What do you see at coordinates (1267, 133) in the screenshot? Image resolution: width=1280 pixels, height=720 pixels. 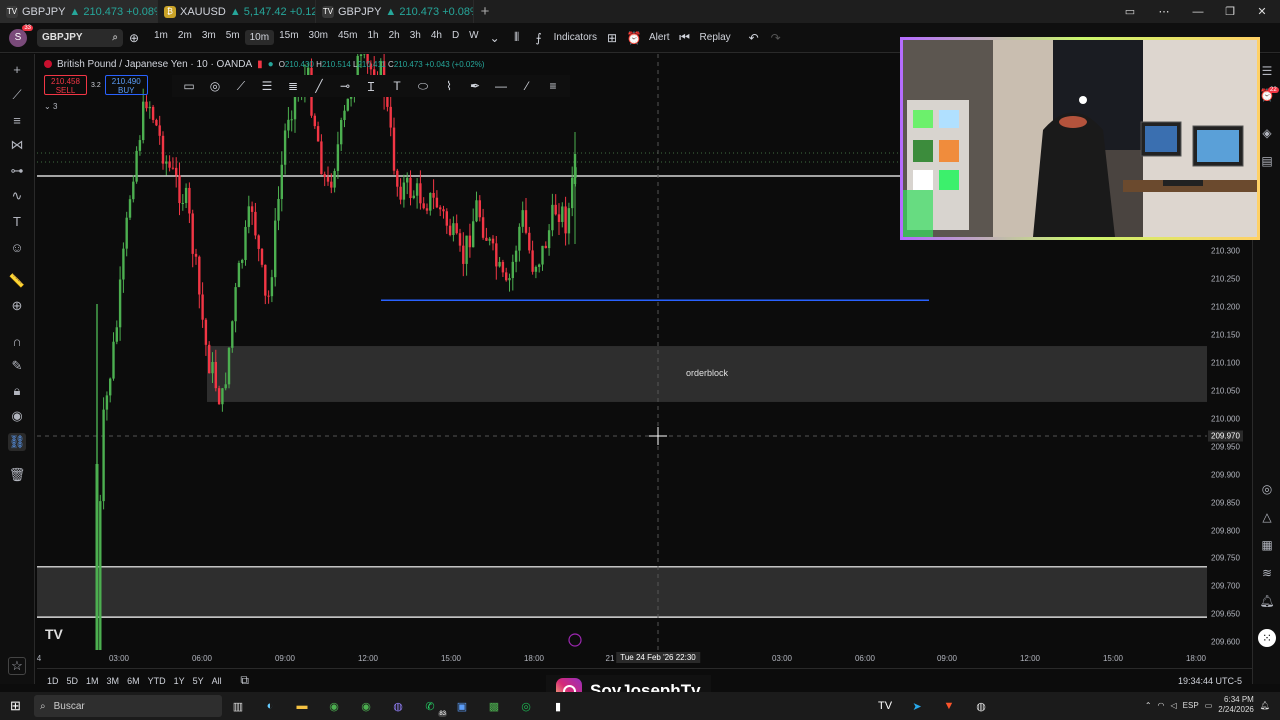 I see `layers-icon: ◈` at bounding box center [1267, 133].